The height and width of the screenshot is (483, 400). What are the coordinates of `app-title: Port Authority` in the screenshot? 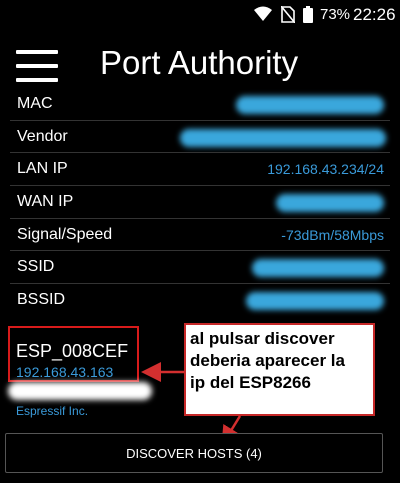 It's located at (199, 62).